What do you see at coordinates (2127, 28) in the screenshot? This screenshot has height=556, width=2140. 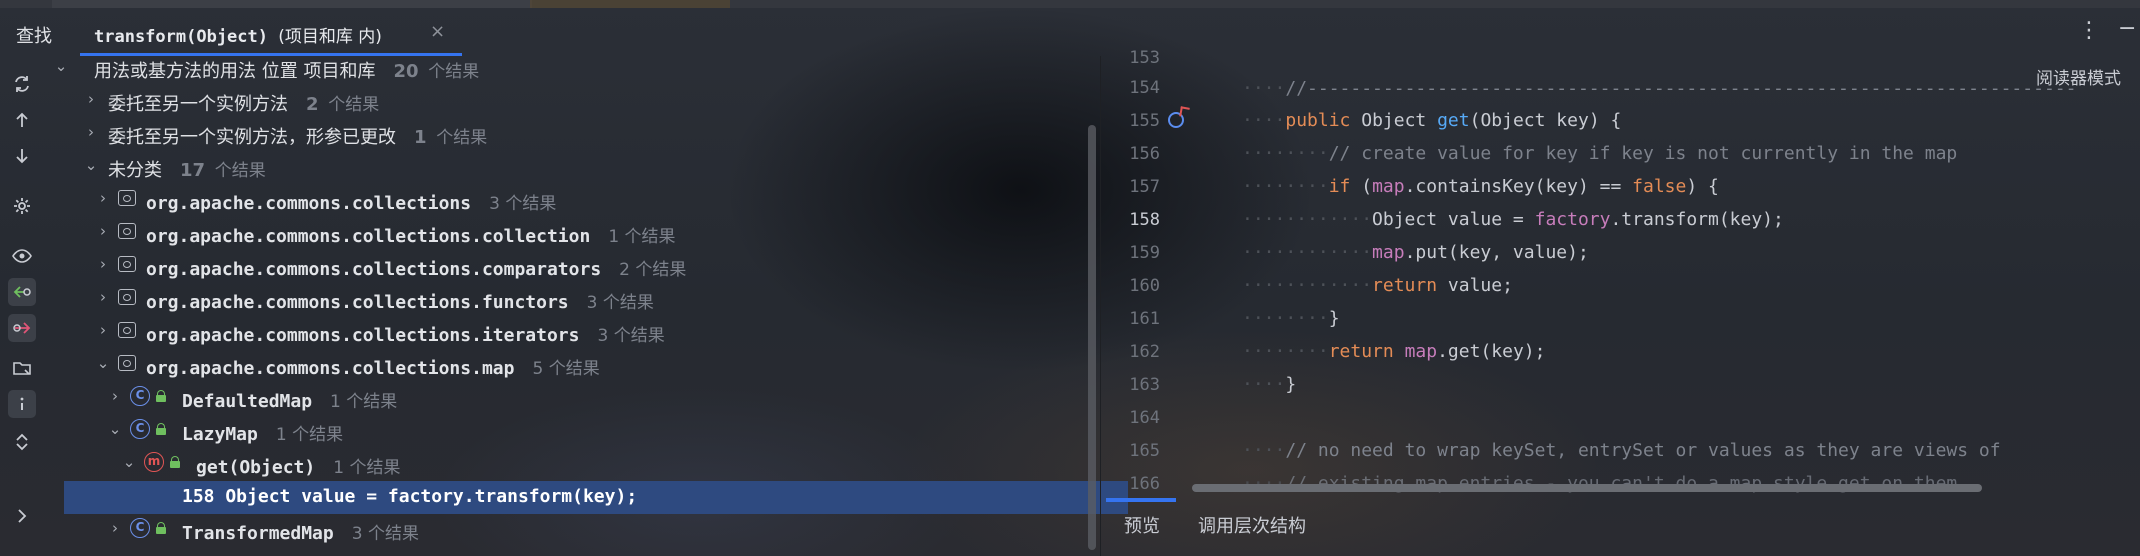 I see `minimize-icon: −` at bounding box center [2127, 28].